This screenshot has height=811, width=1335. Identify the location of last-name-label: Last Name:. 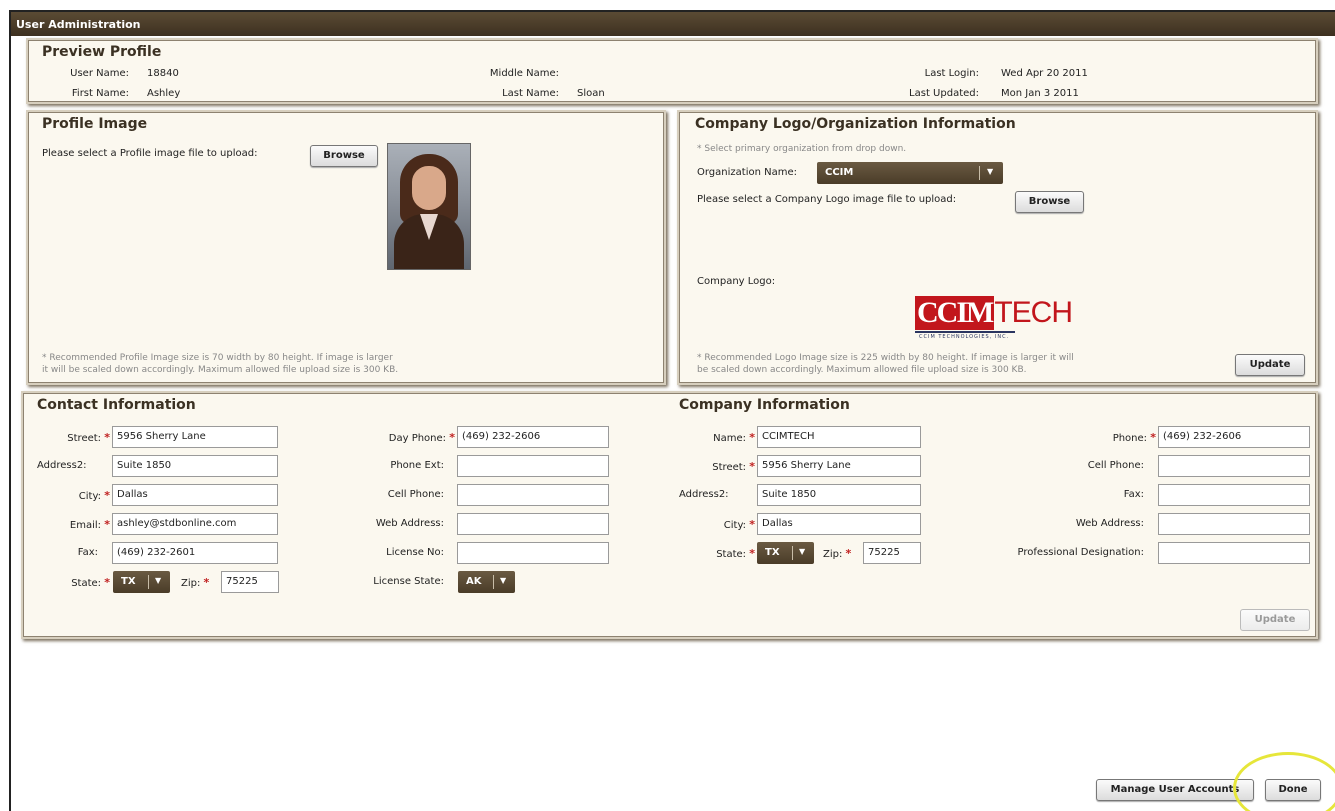
(530, 93).